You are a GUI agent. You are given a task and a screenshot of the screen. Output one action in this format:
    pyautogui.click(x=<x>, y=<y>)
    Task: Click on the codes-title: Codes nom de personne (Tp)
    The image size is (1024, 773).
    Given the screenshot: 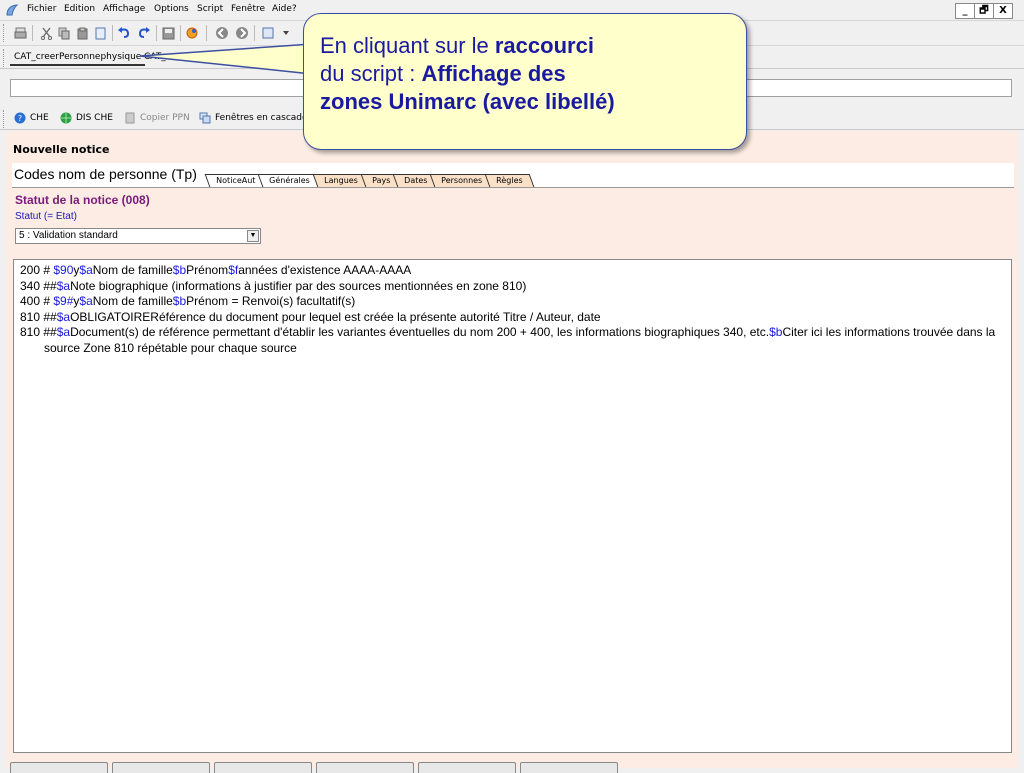 What is the action you would take?
    pyautogui.click(x=105, y=174)
    